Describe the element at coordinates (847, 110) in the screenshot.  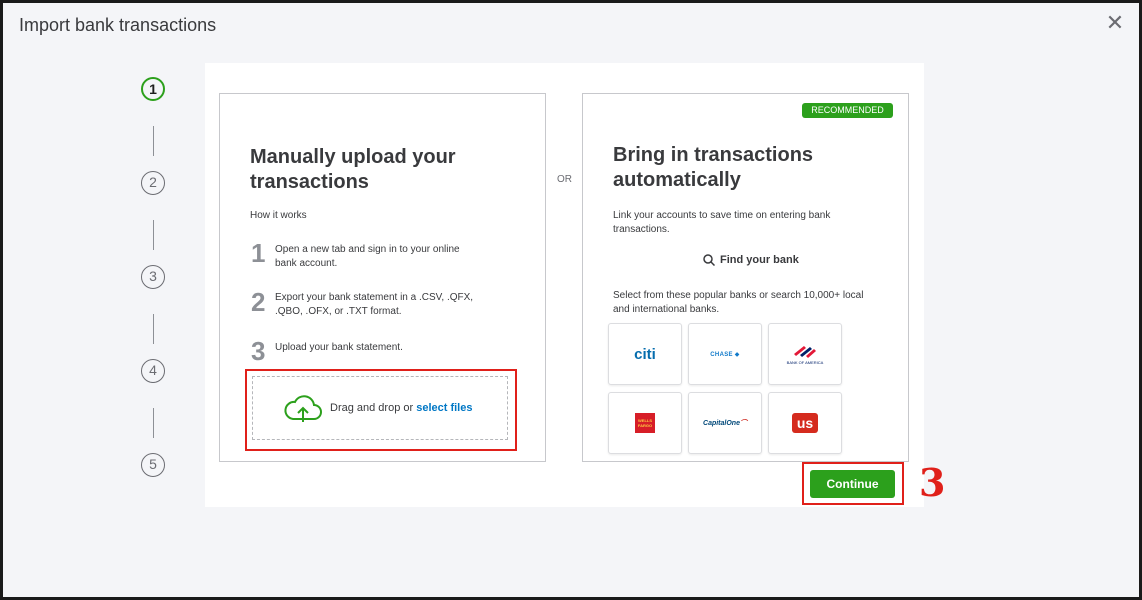
I see `recommended-badge: RECOMMENDED` at that location.